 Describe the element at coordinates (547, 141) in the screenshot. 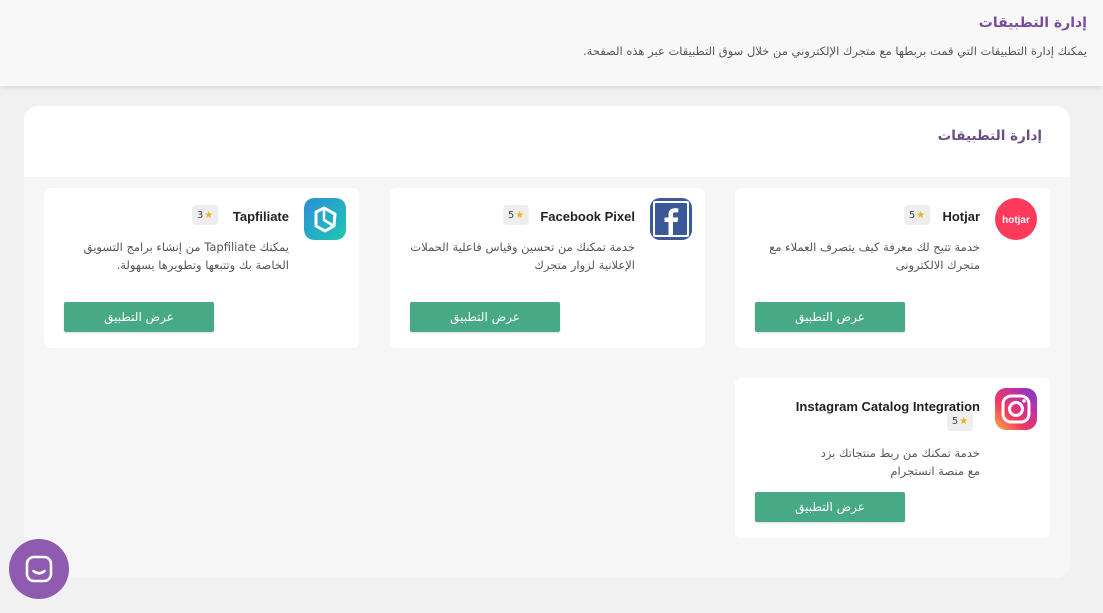

I see `panel-header: إدارة التطبيقات` at that location.